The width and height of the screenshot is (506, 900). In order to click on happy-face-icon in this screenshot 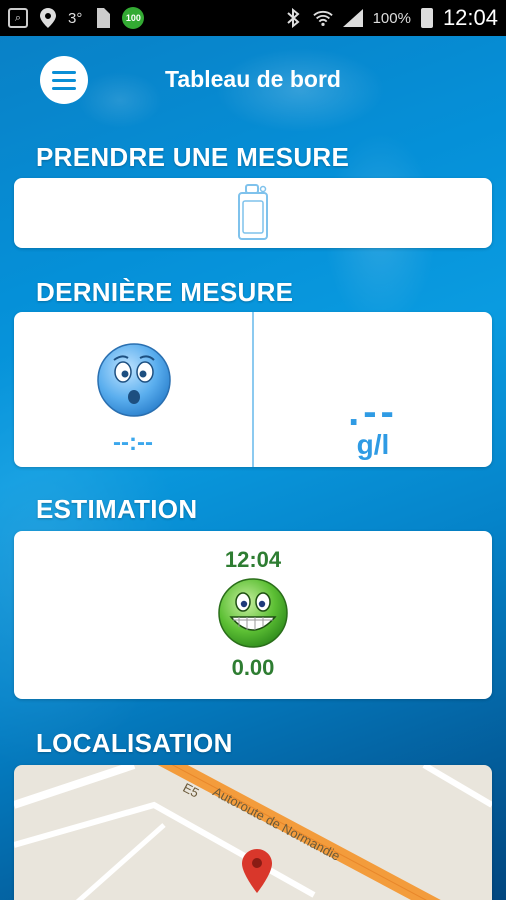, I will do `click(253, 613)`.